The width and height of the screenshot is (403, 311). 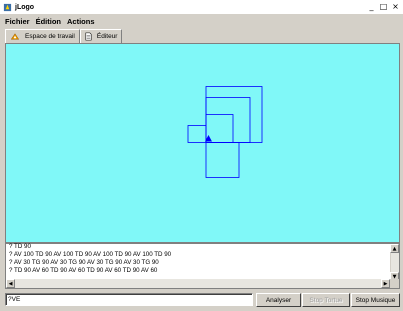 I want to click on tab-editor: Éditeur, so click(x=101, y=36).